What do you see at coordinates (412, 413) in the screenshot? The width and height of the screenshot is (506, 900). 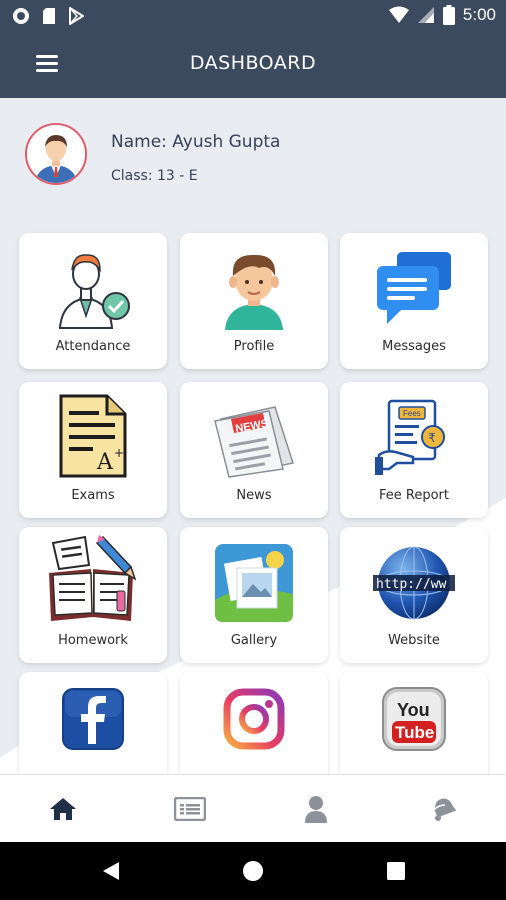 I see `svg-text: Fees` at bounding box center [412, 413].